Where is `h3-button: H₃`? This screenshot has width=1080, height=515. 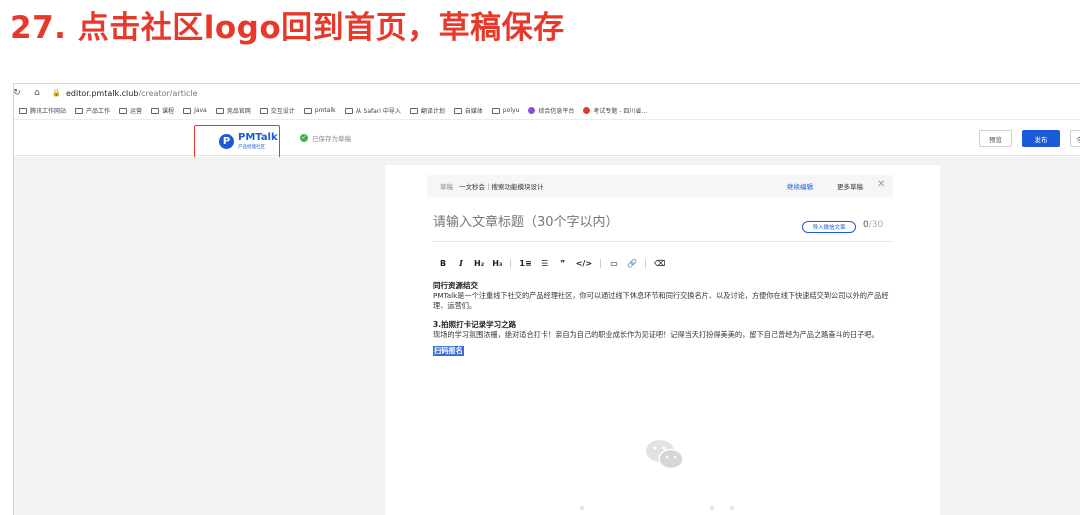 h3-button: H₃ is located at coordinates (497, 263).